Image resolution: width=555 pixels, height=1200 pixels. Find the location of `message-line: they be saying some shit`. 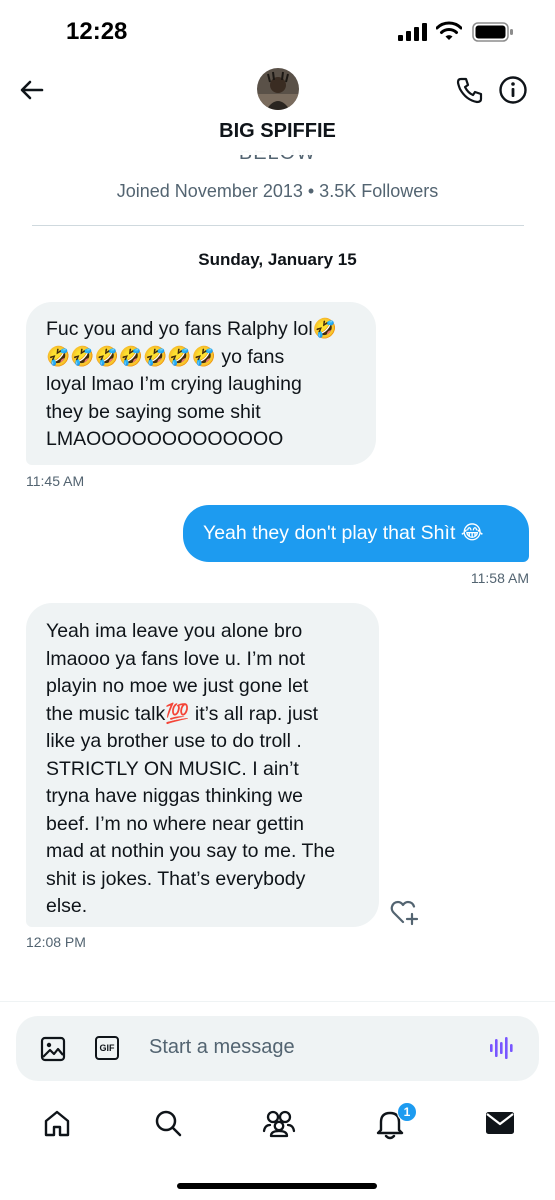

message-line: they be saying some shit is located at coordinates (153, 411).